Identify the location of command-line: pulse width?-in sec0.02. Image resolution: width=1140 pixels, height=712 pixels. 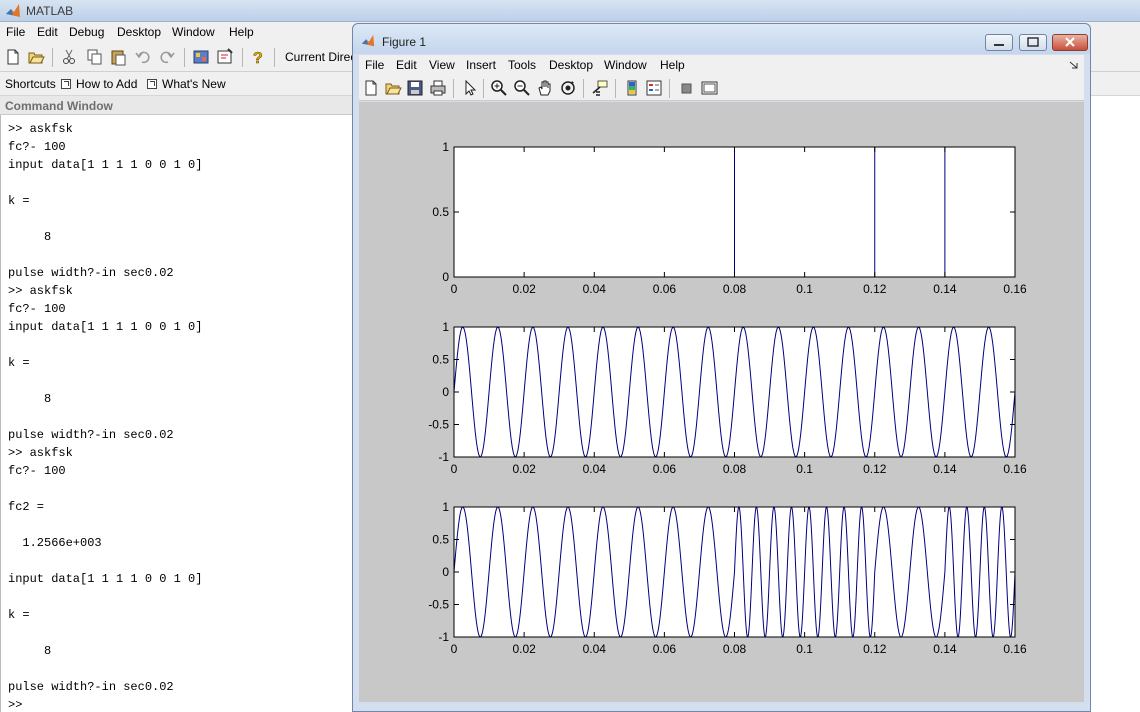
(91, 273).